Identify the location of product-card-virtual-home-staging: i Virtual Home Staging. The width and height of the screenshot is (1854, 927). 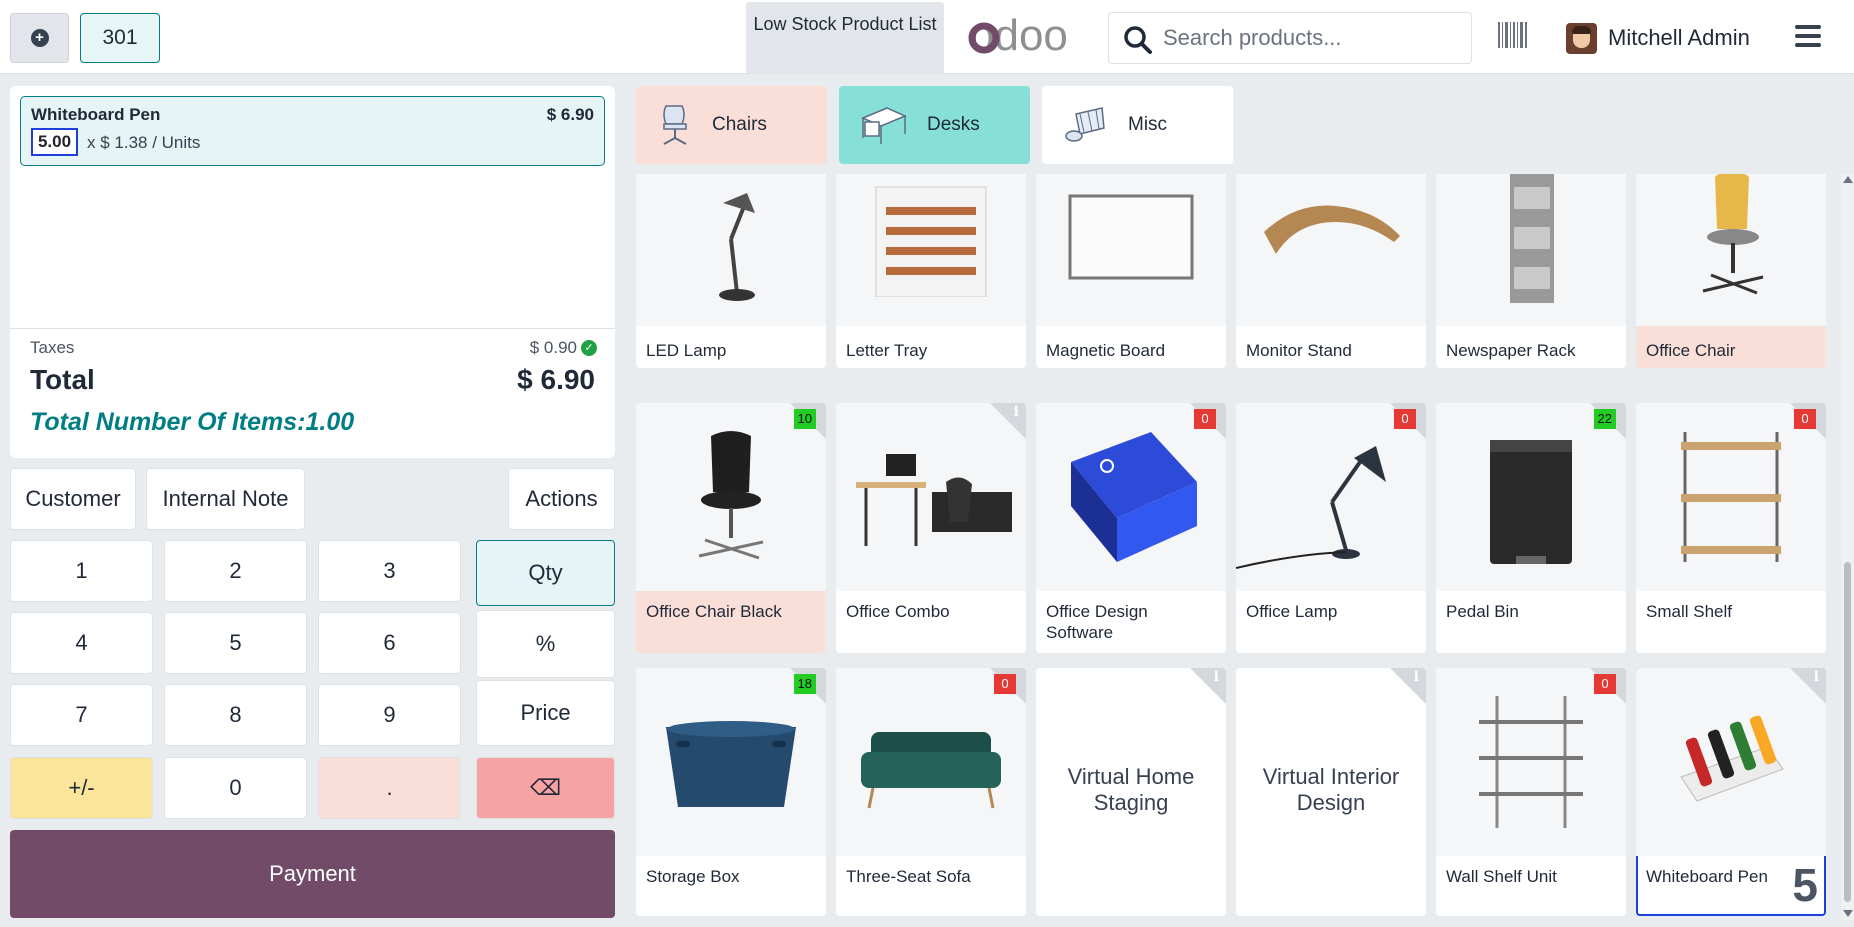
(1131, 792).